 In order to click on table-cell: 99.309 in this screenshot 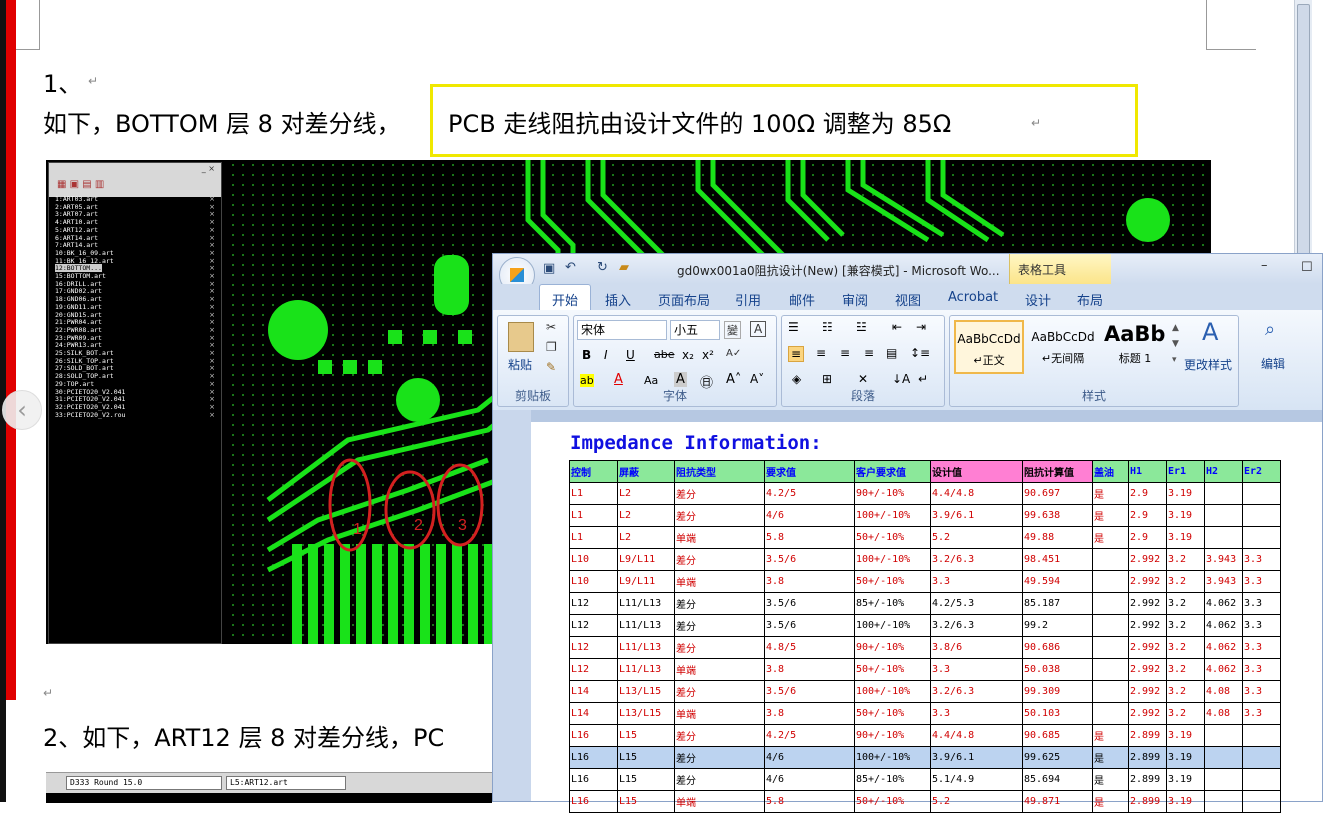, I will do `click(1057, 691)`.